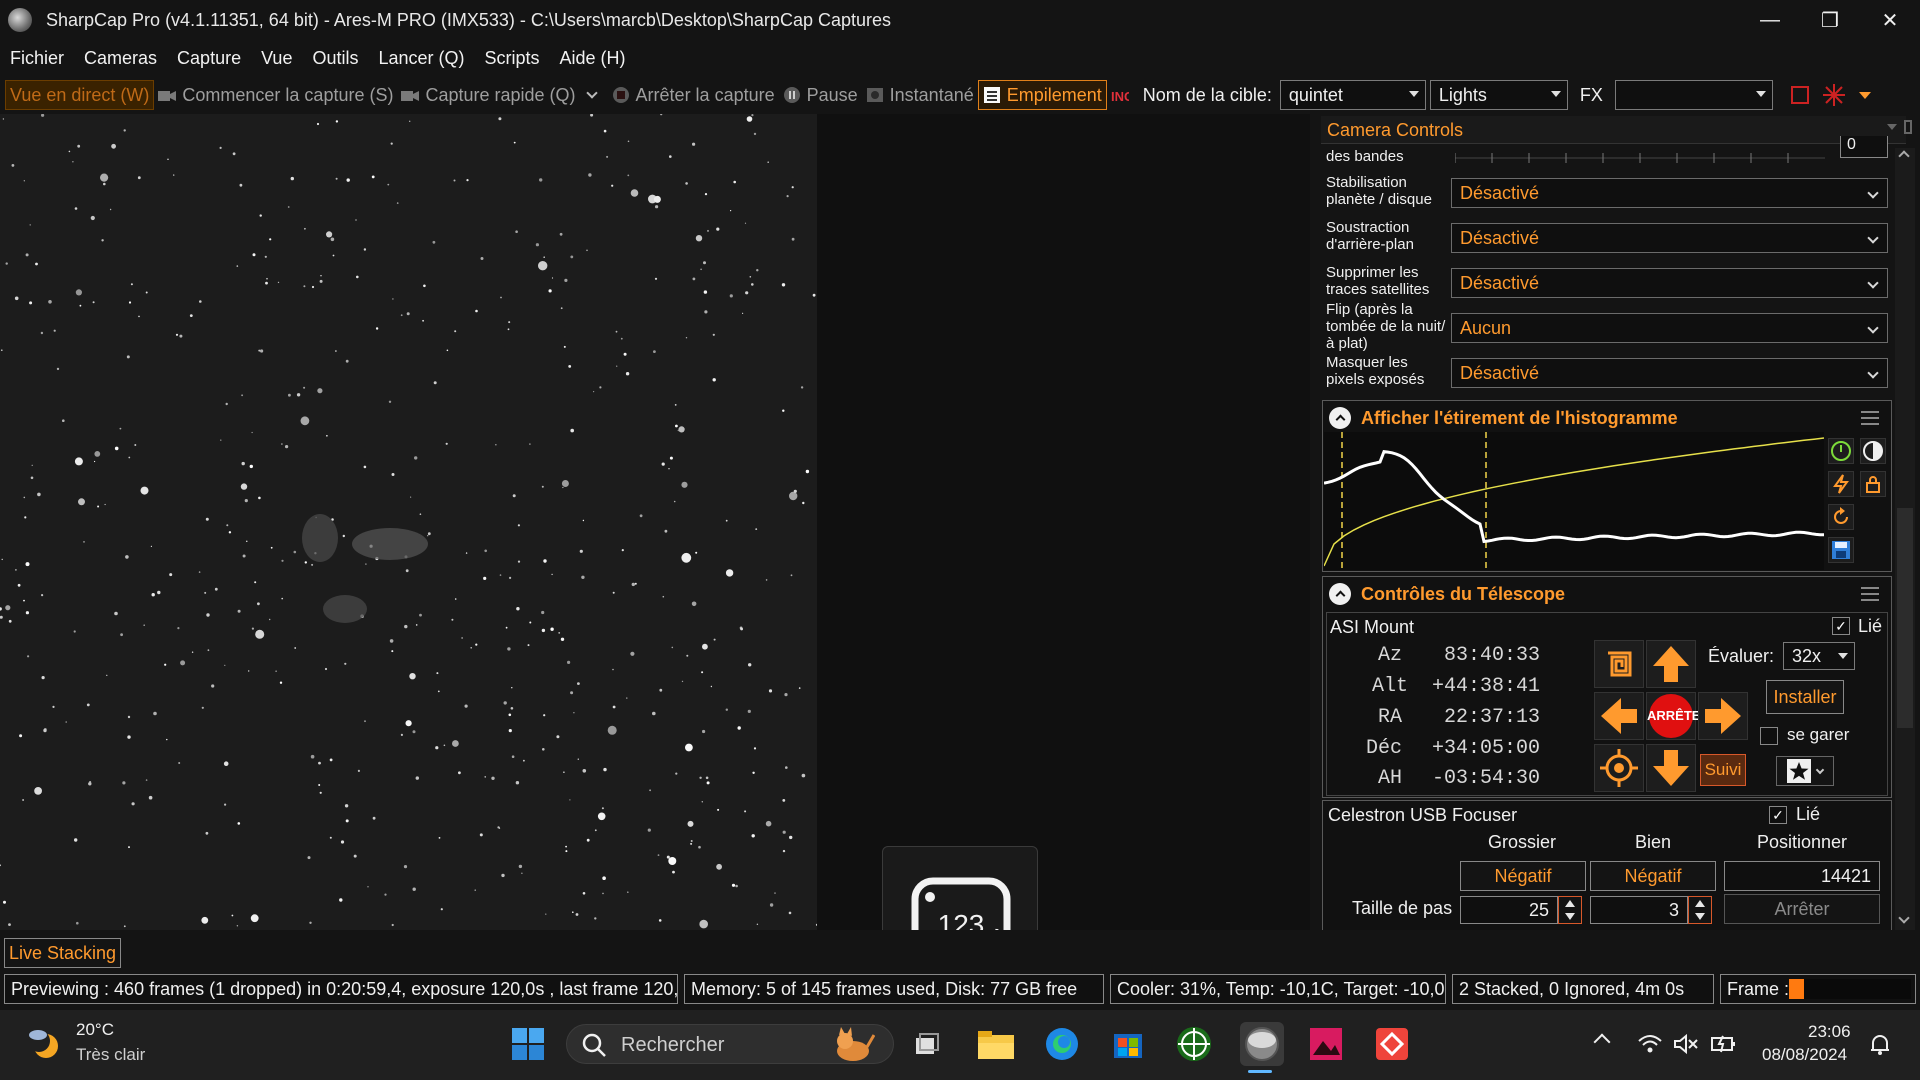 The width and height of the screenshot is (1920, 1080). I want to click on pin-icon, so click(1908, 127).